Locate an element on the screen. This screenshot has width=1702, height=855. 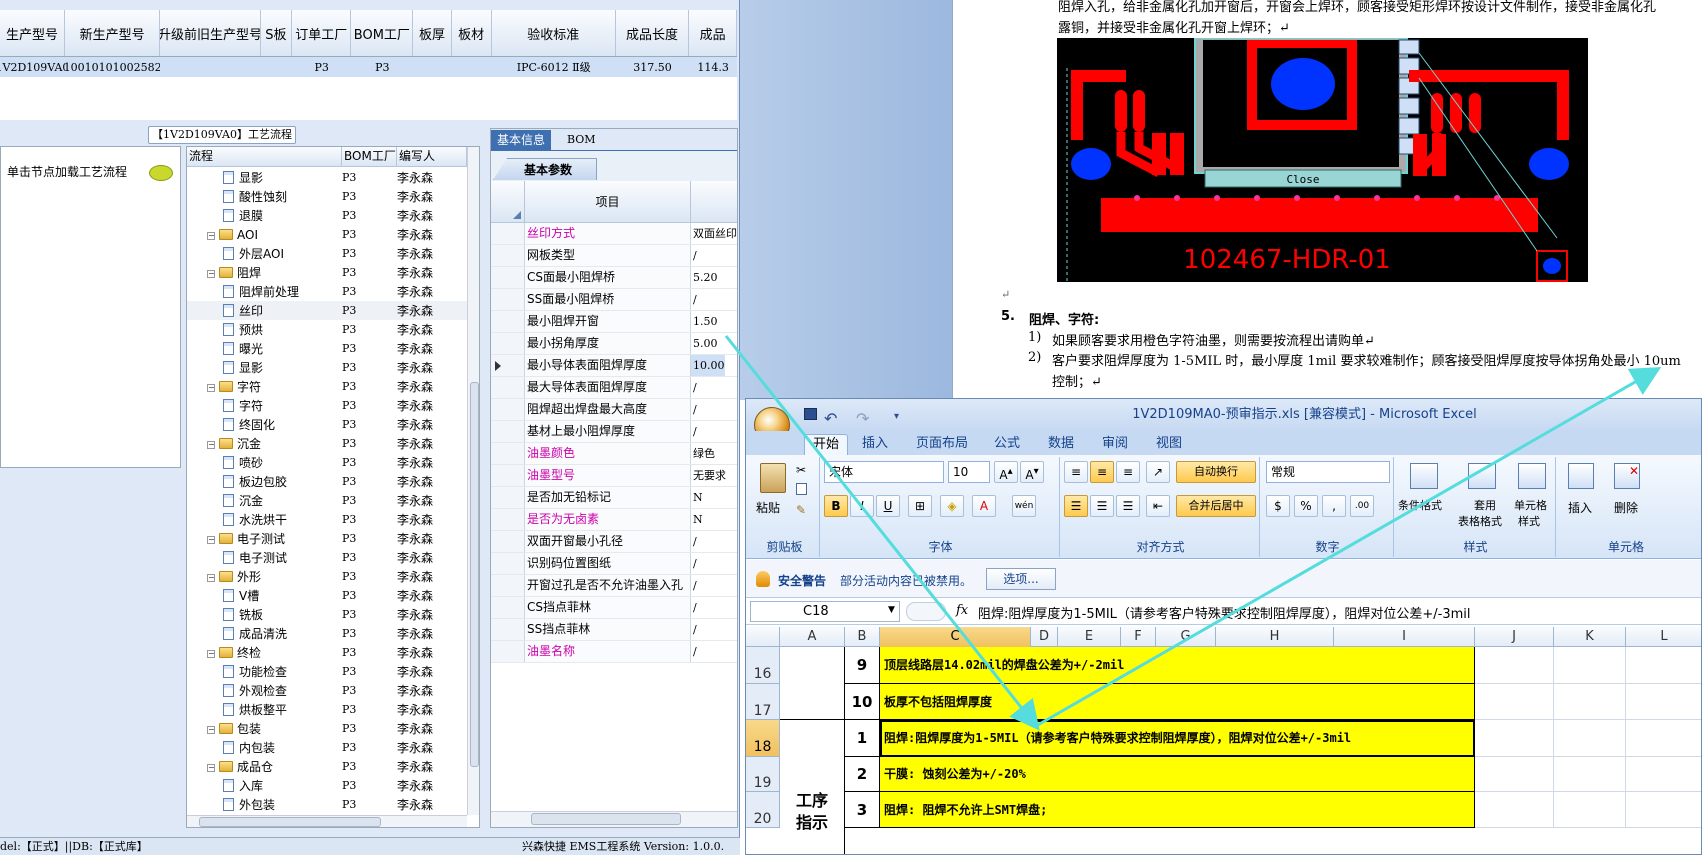
col-header-8: 验收标准 is located at coordinates (554, 33).